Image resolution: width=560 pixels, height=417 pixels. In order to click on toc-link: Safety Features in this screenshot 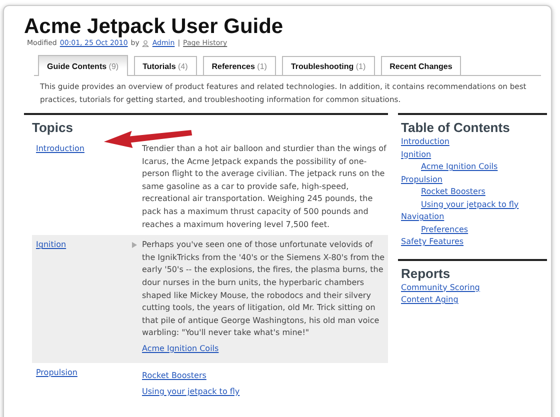, I will do `click(432, 241)`.